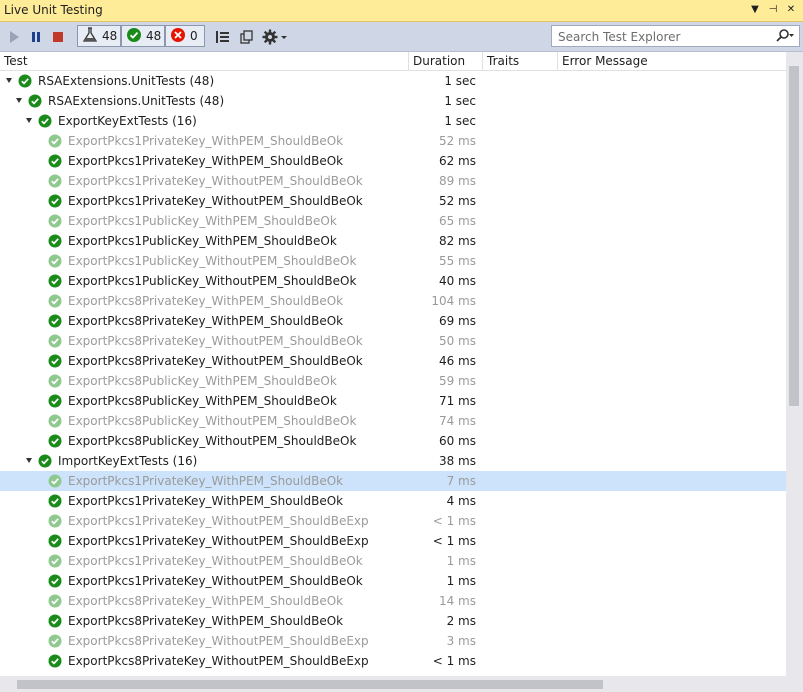 This screenshot has height=692, width=803. What do you see at coordinates (457, 361) in the screenshot?
I see `test-duration: 46 ms` at bounding box center [457, 361].